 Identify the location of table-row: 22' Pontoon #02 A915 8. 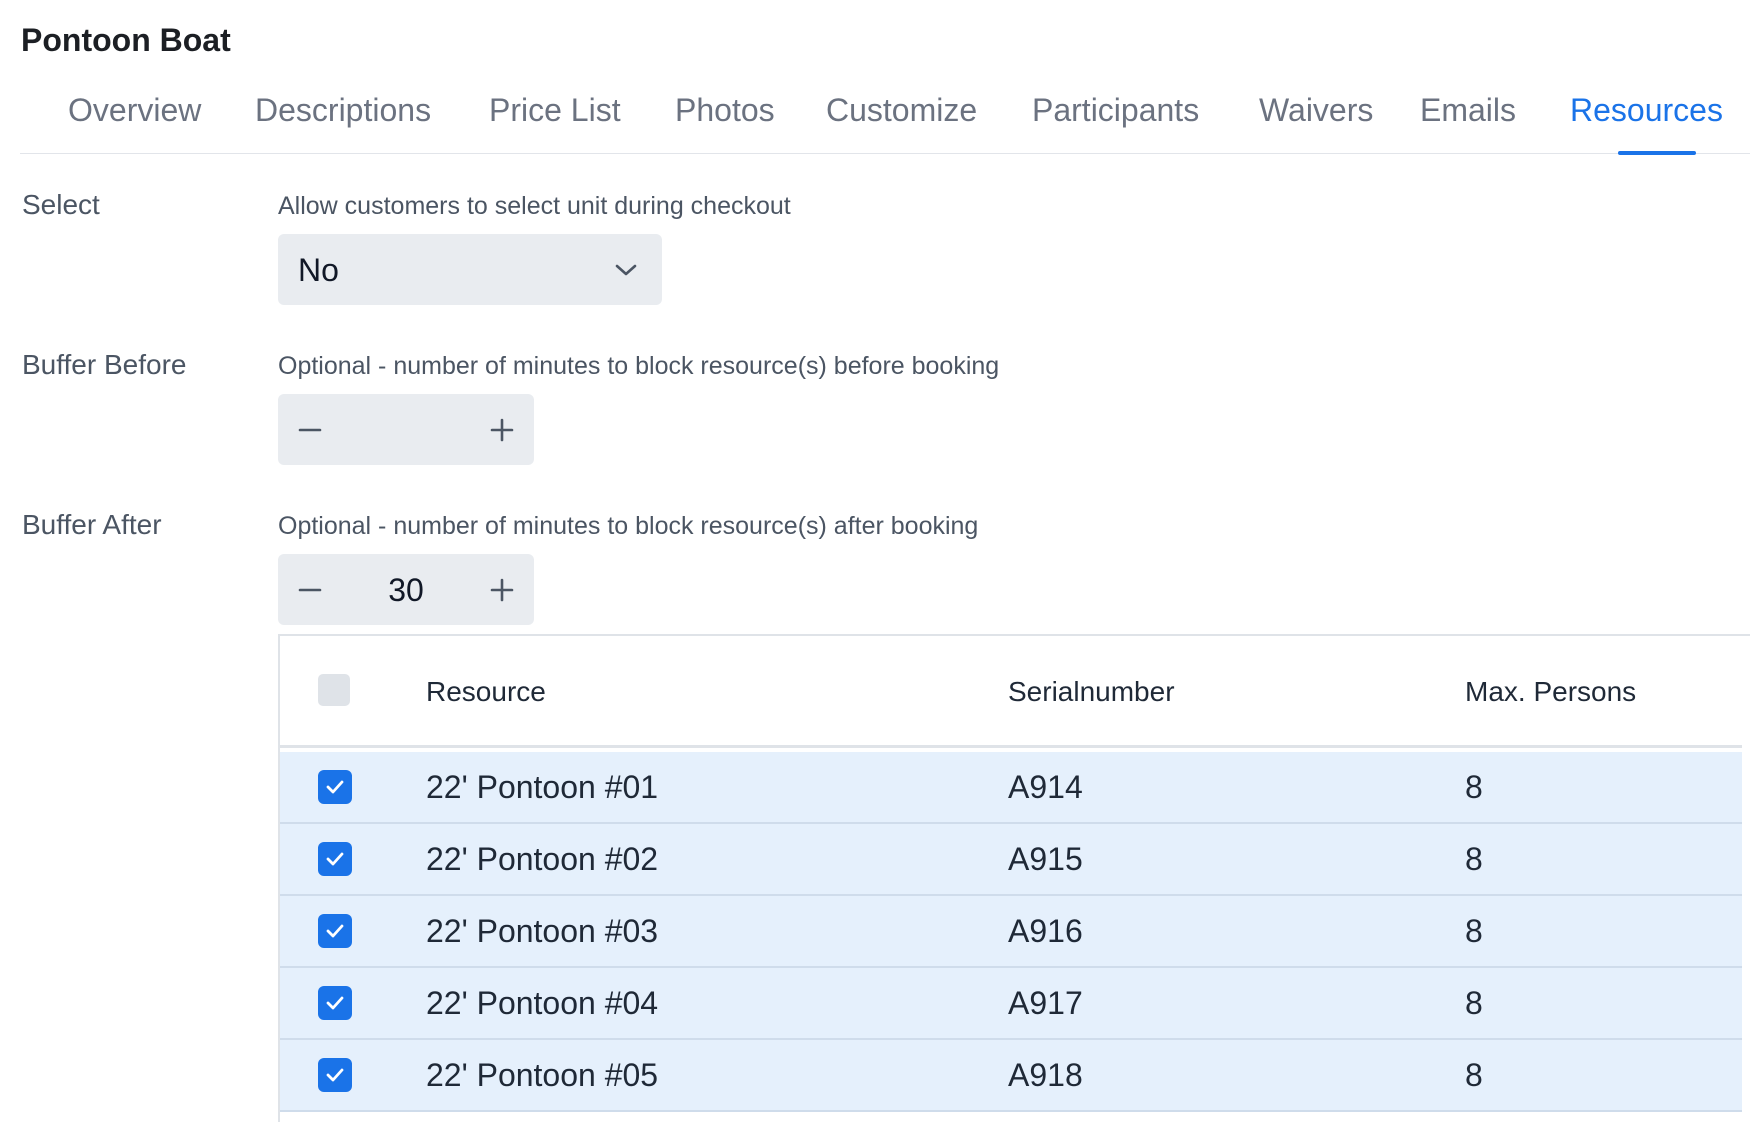
(1011, 860).